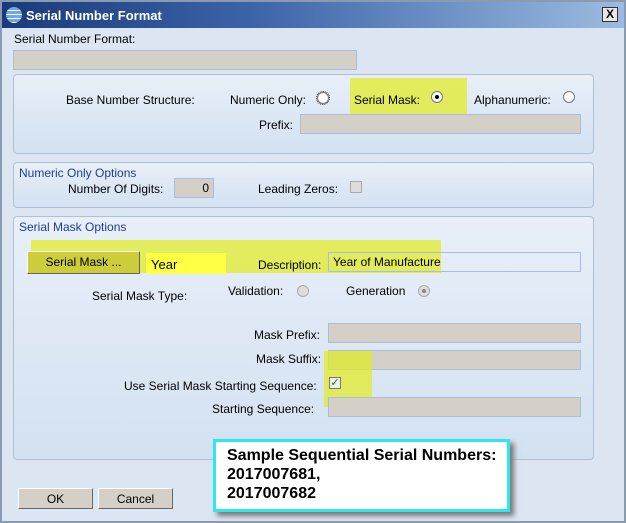 The width and height of the screenshot is (626, 523). I want to click on digits-field: 0, so click(194, 188).